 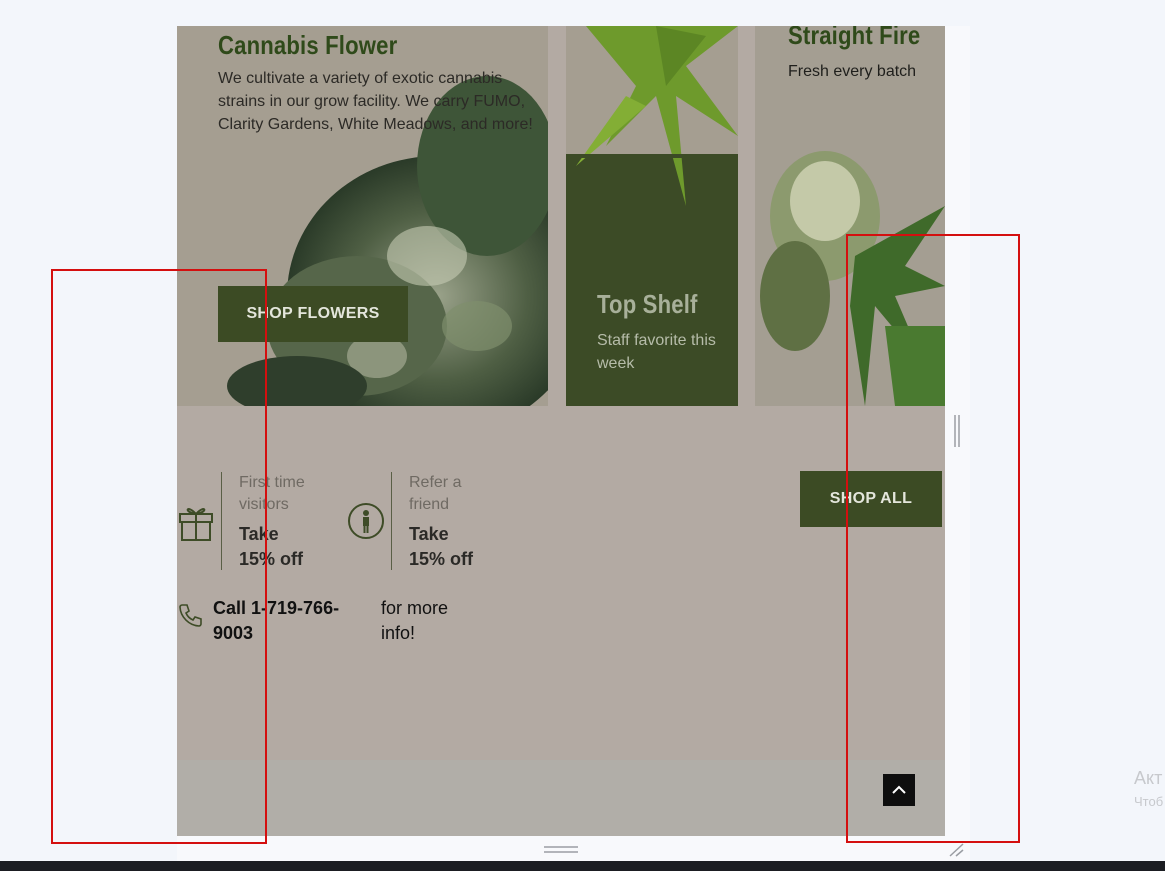 I want to click on card-title: Top Shelf, so click(x=647, y=304).